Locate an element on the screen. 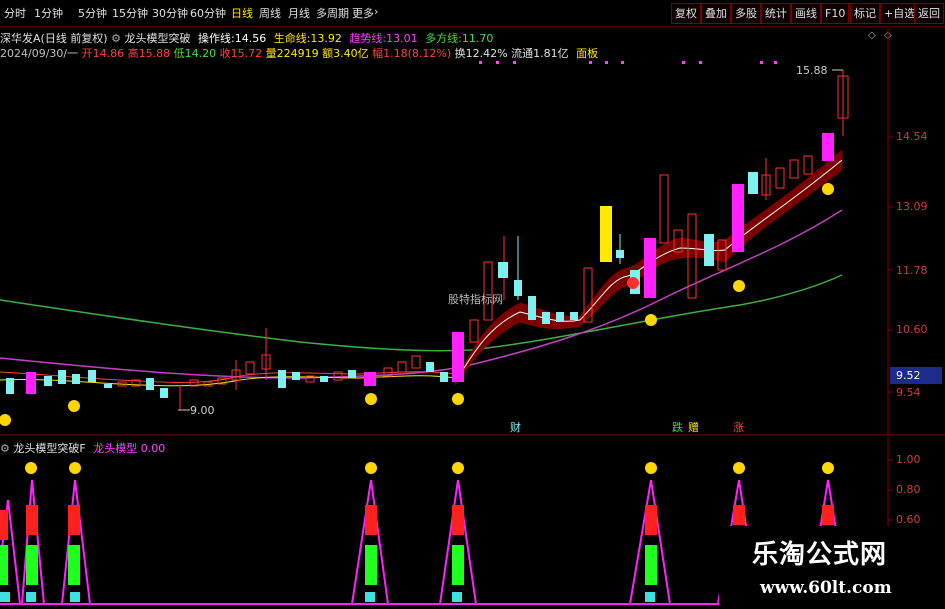 This screenshot has height=609, width=945. plus-circle-icon is located at coordinates (633, 283).